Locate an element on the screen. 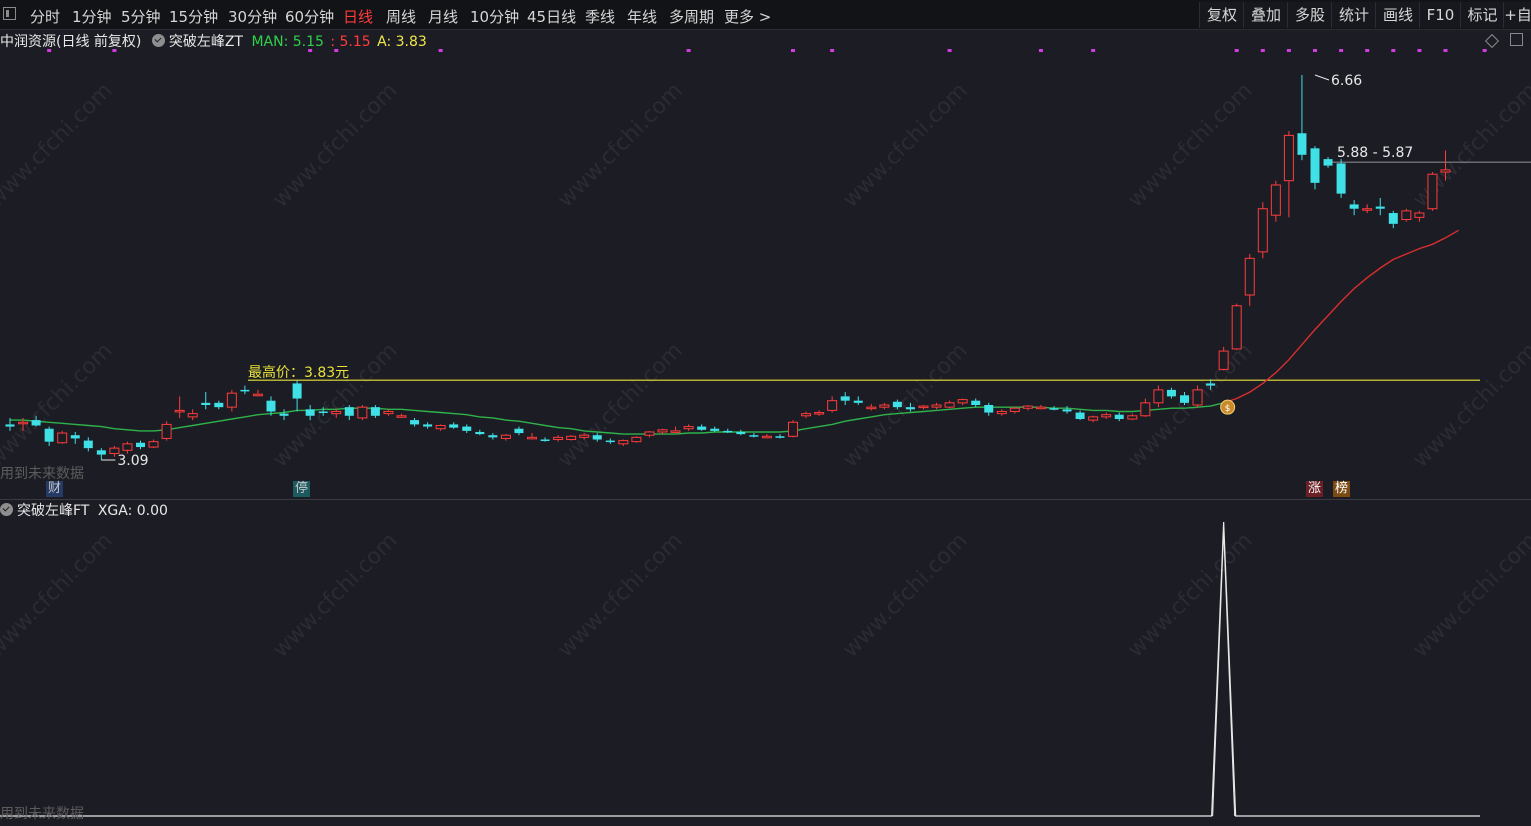 This screenshot has height=826, width=1531. period-tab-4: 30分钟 is located at coordinates (252, 16).